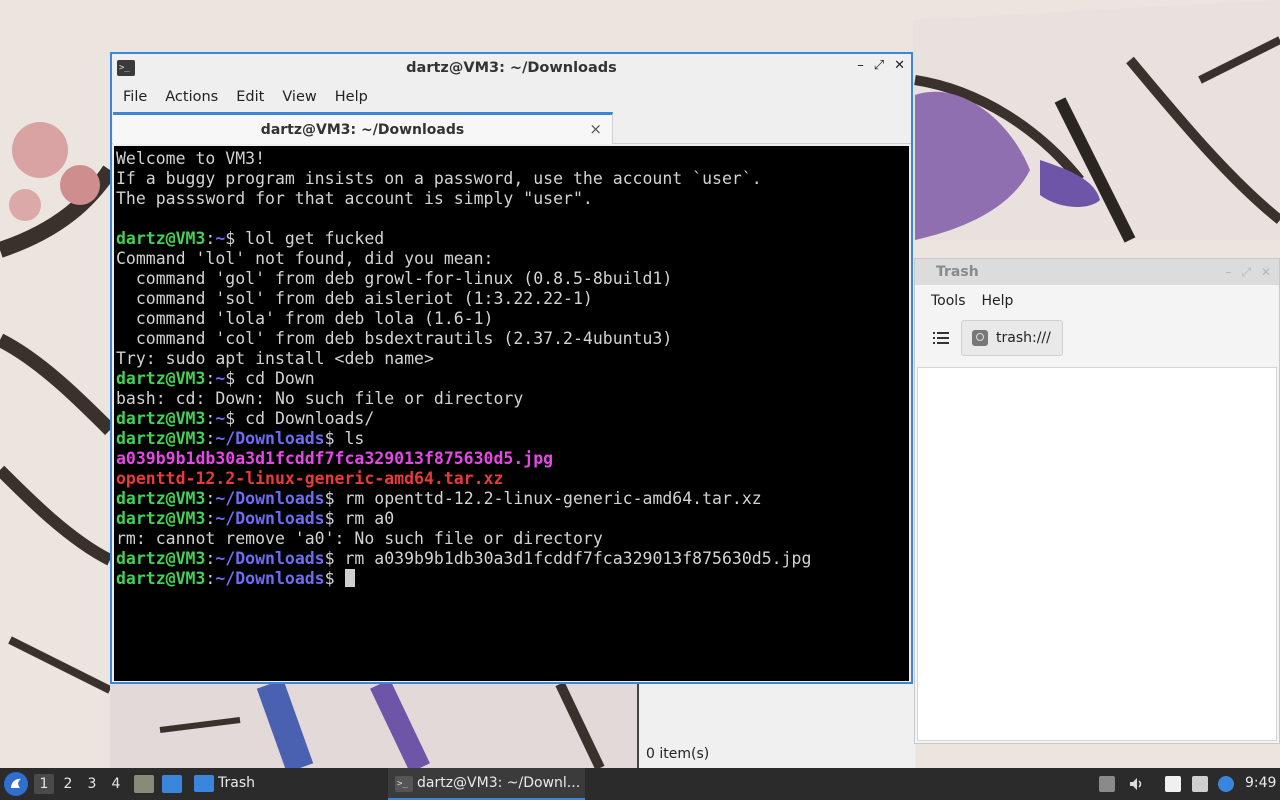  What do you see at coordinates (941, 338) in the screenshot?
I see `list-view-icon` at bounding box center [941, 338].